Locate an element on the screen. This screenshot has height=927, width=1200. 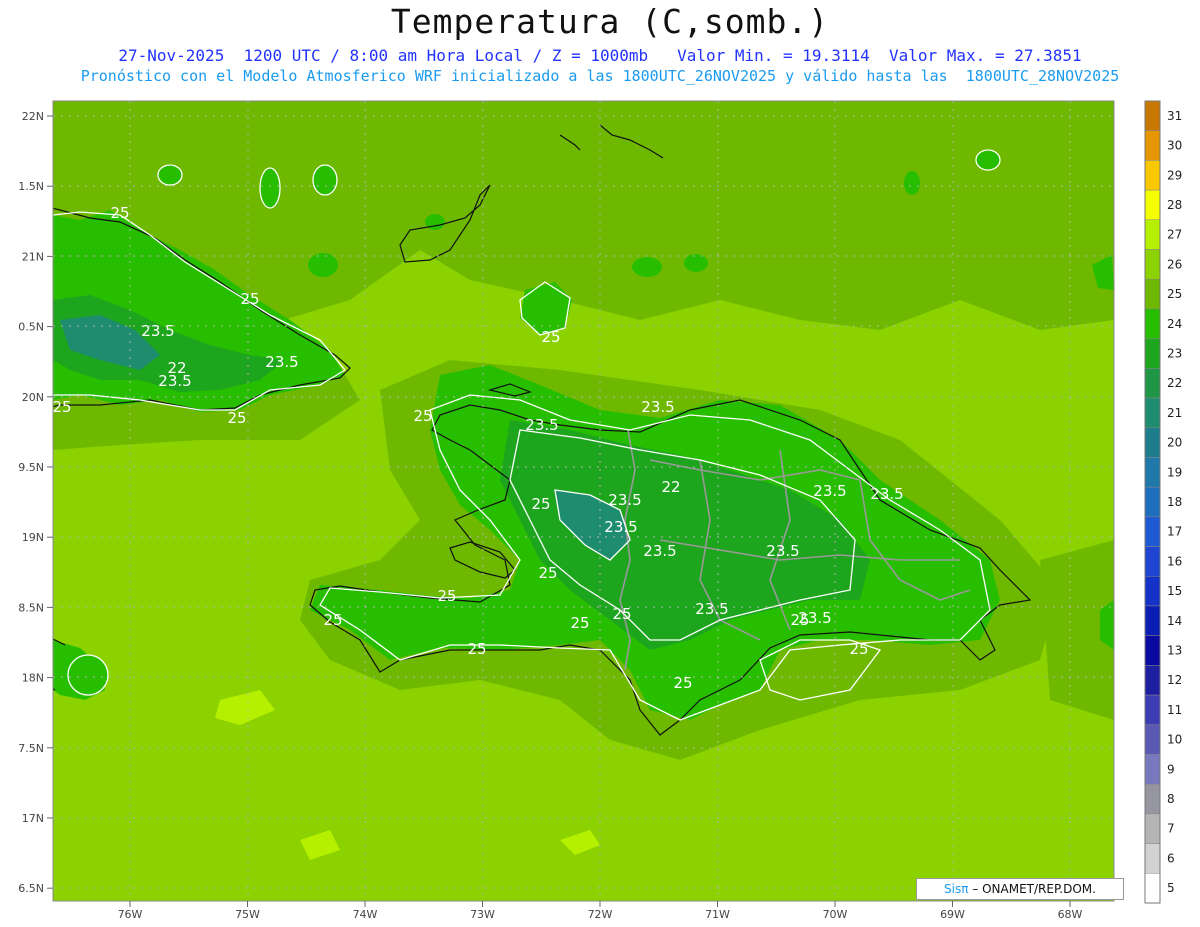
longitude-tick-label: 72W is located at coordinates (600, 914).